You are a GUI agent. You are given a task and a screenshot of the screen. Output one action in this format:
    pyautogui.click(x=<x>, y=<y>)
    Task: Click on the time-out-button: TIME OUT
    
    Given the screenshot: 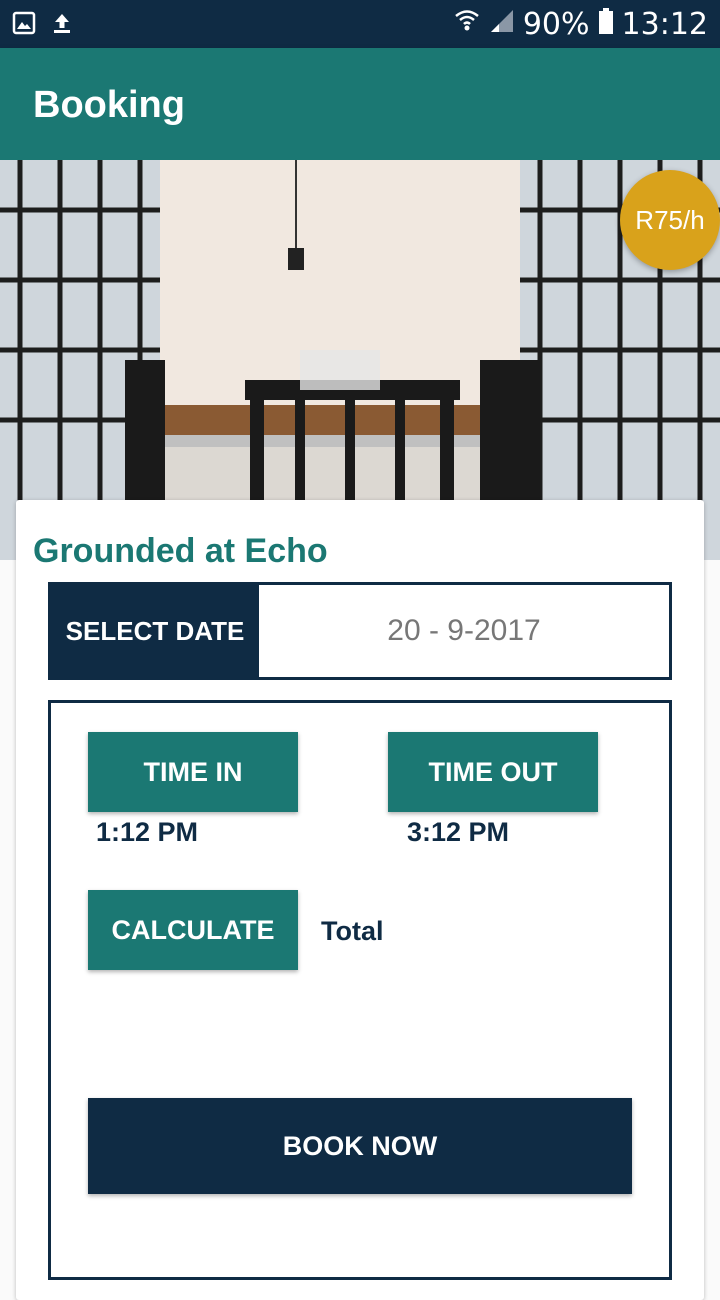 What is the action you would take?
    pyautogui.click(x=493, y=772)
    